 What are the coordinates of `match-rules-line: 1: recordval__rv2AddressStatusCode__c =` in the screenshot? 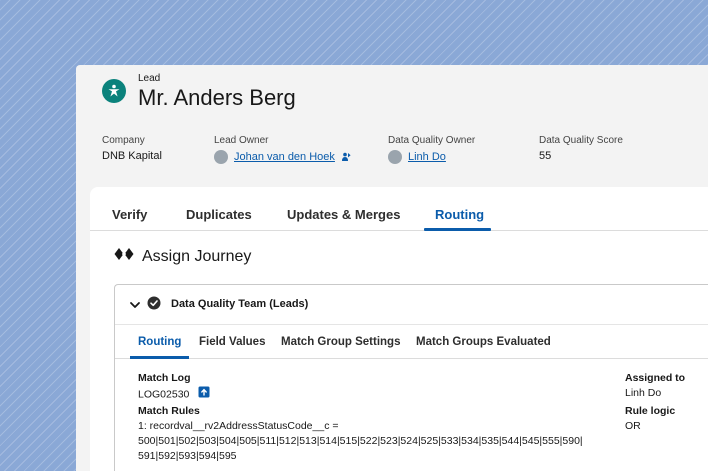 It's located at (238, 426).